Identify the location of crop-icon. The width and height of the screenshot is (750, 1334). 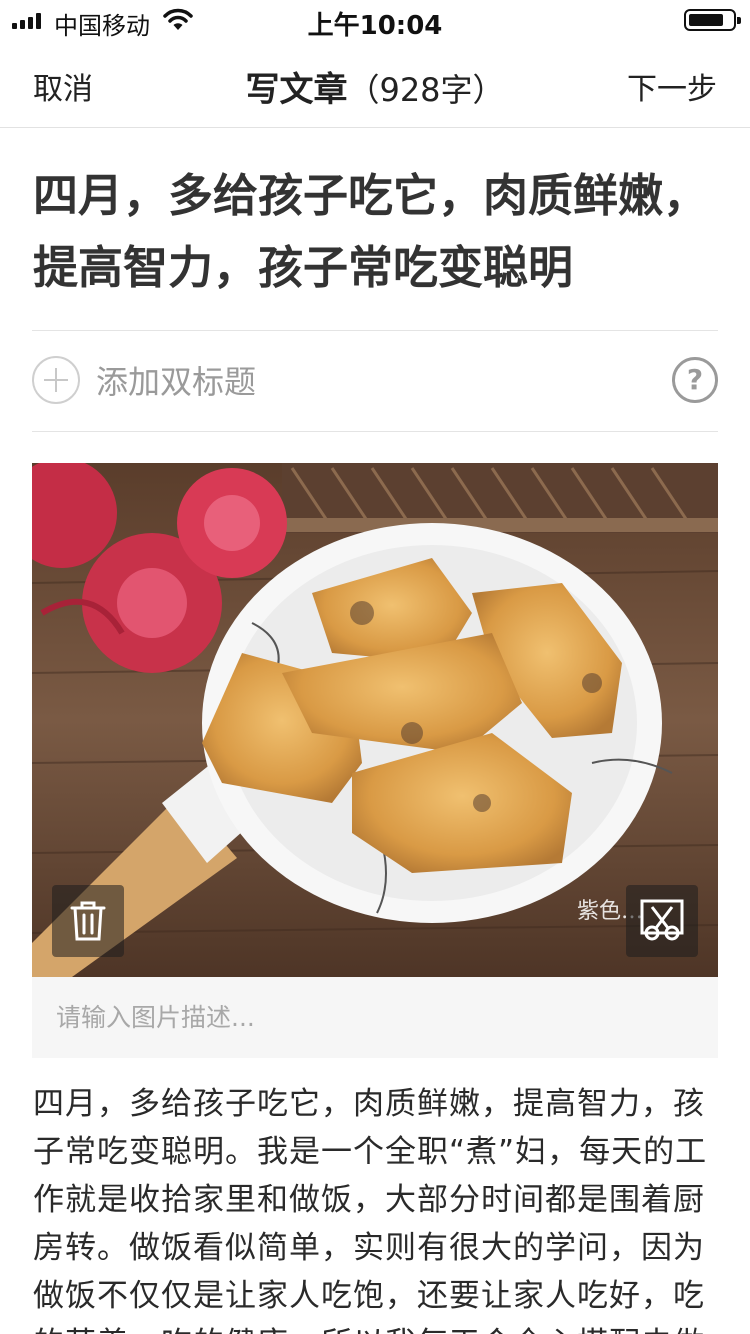
(662, 920).